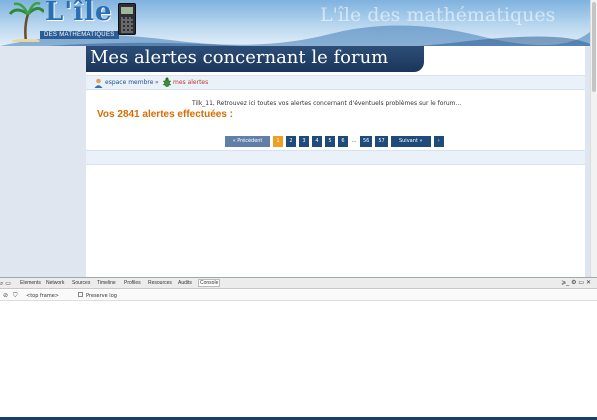  Describe the element at coordinates (304, 141) in the screenshot. I see `page-3-button: 3` at that location.